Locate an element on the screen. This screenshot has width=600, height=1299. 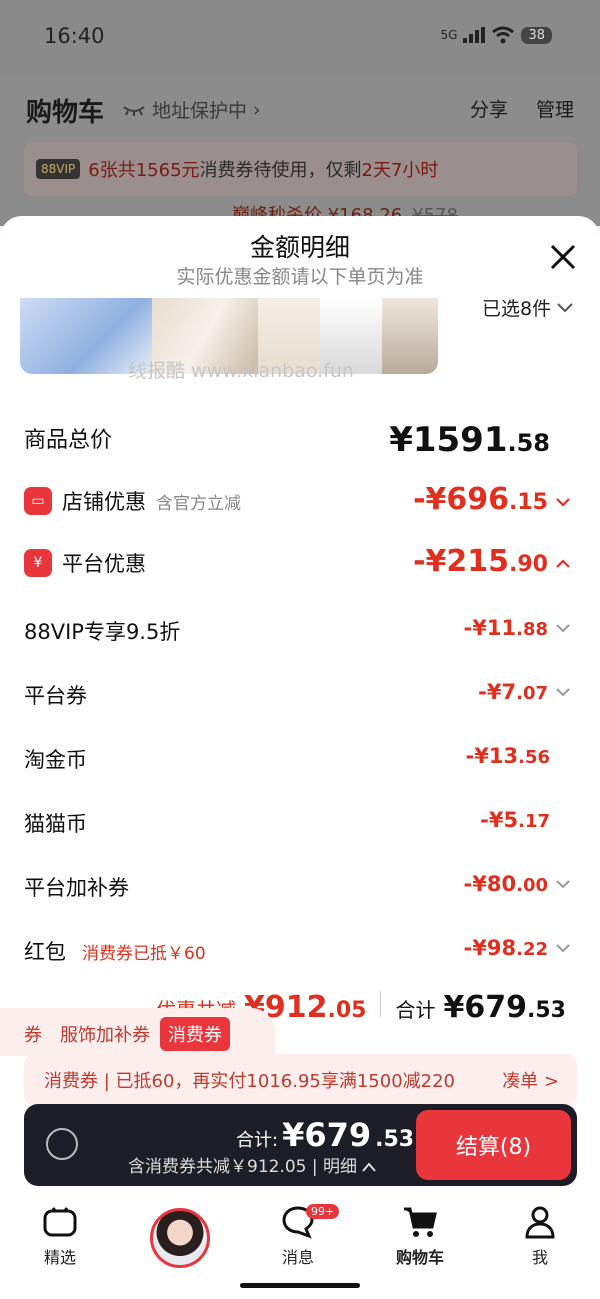
checkout-detail-link: 含消费券共减￥912.05 | 明细 is located at coordinates (252, 1164).